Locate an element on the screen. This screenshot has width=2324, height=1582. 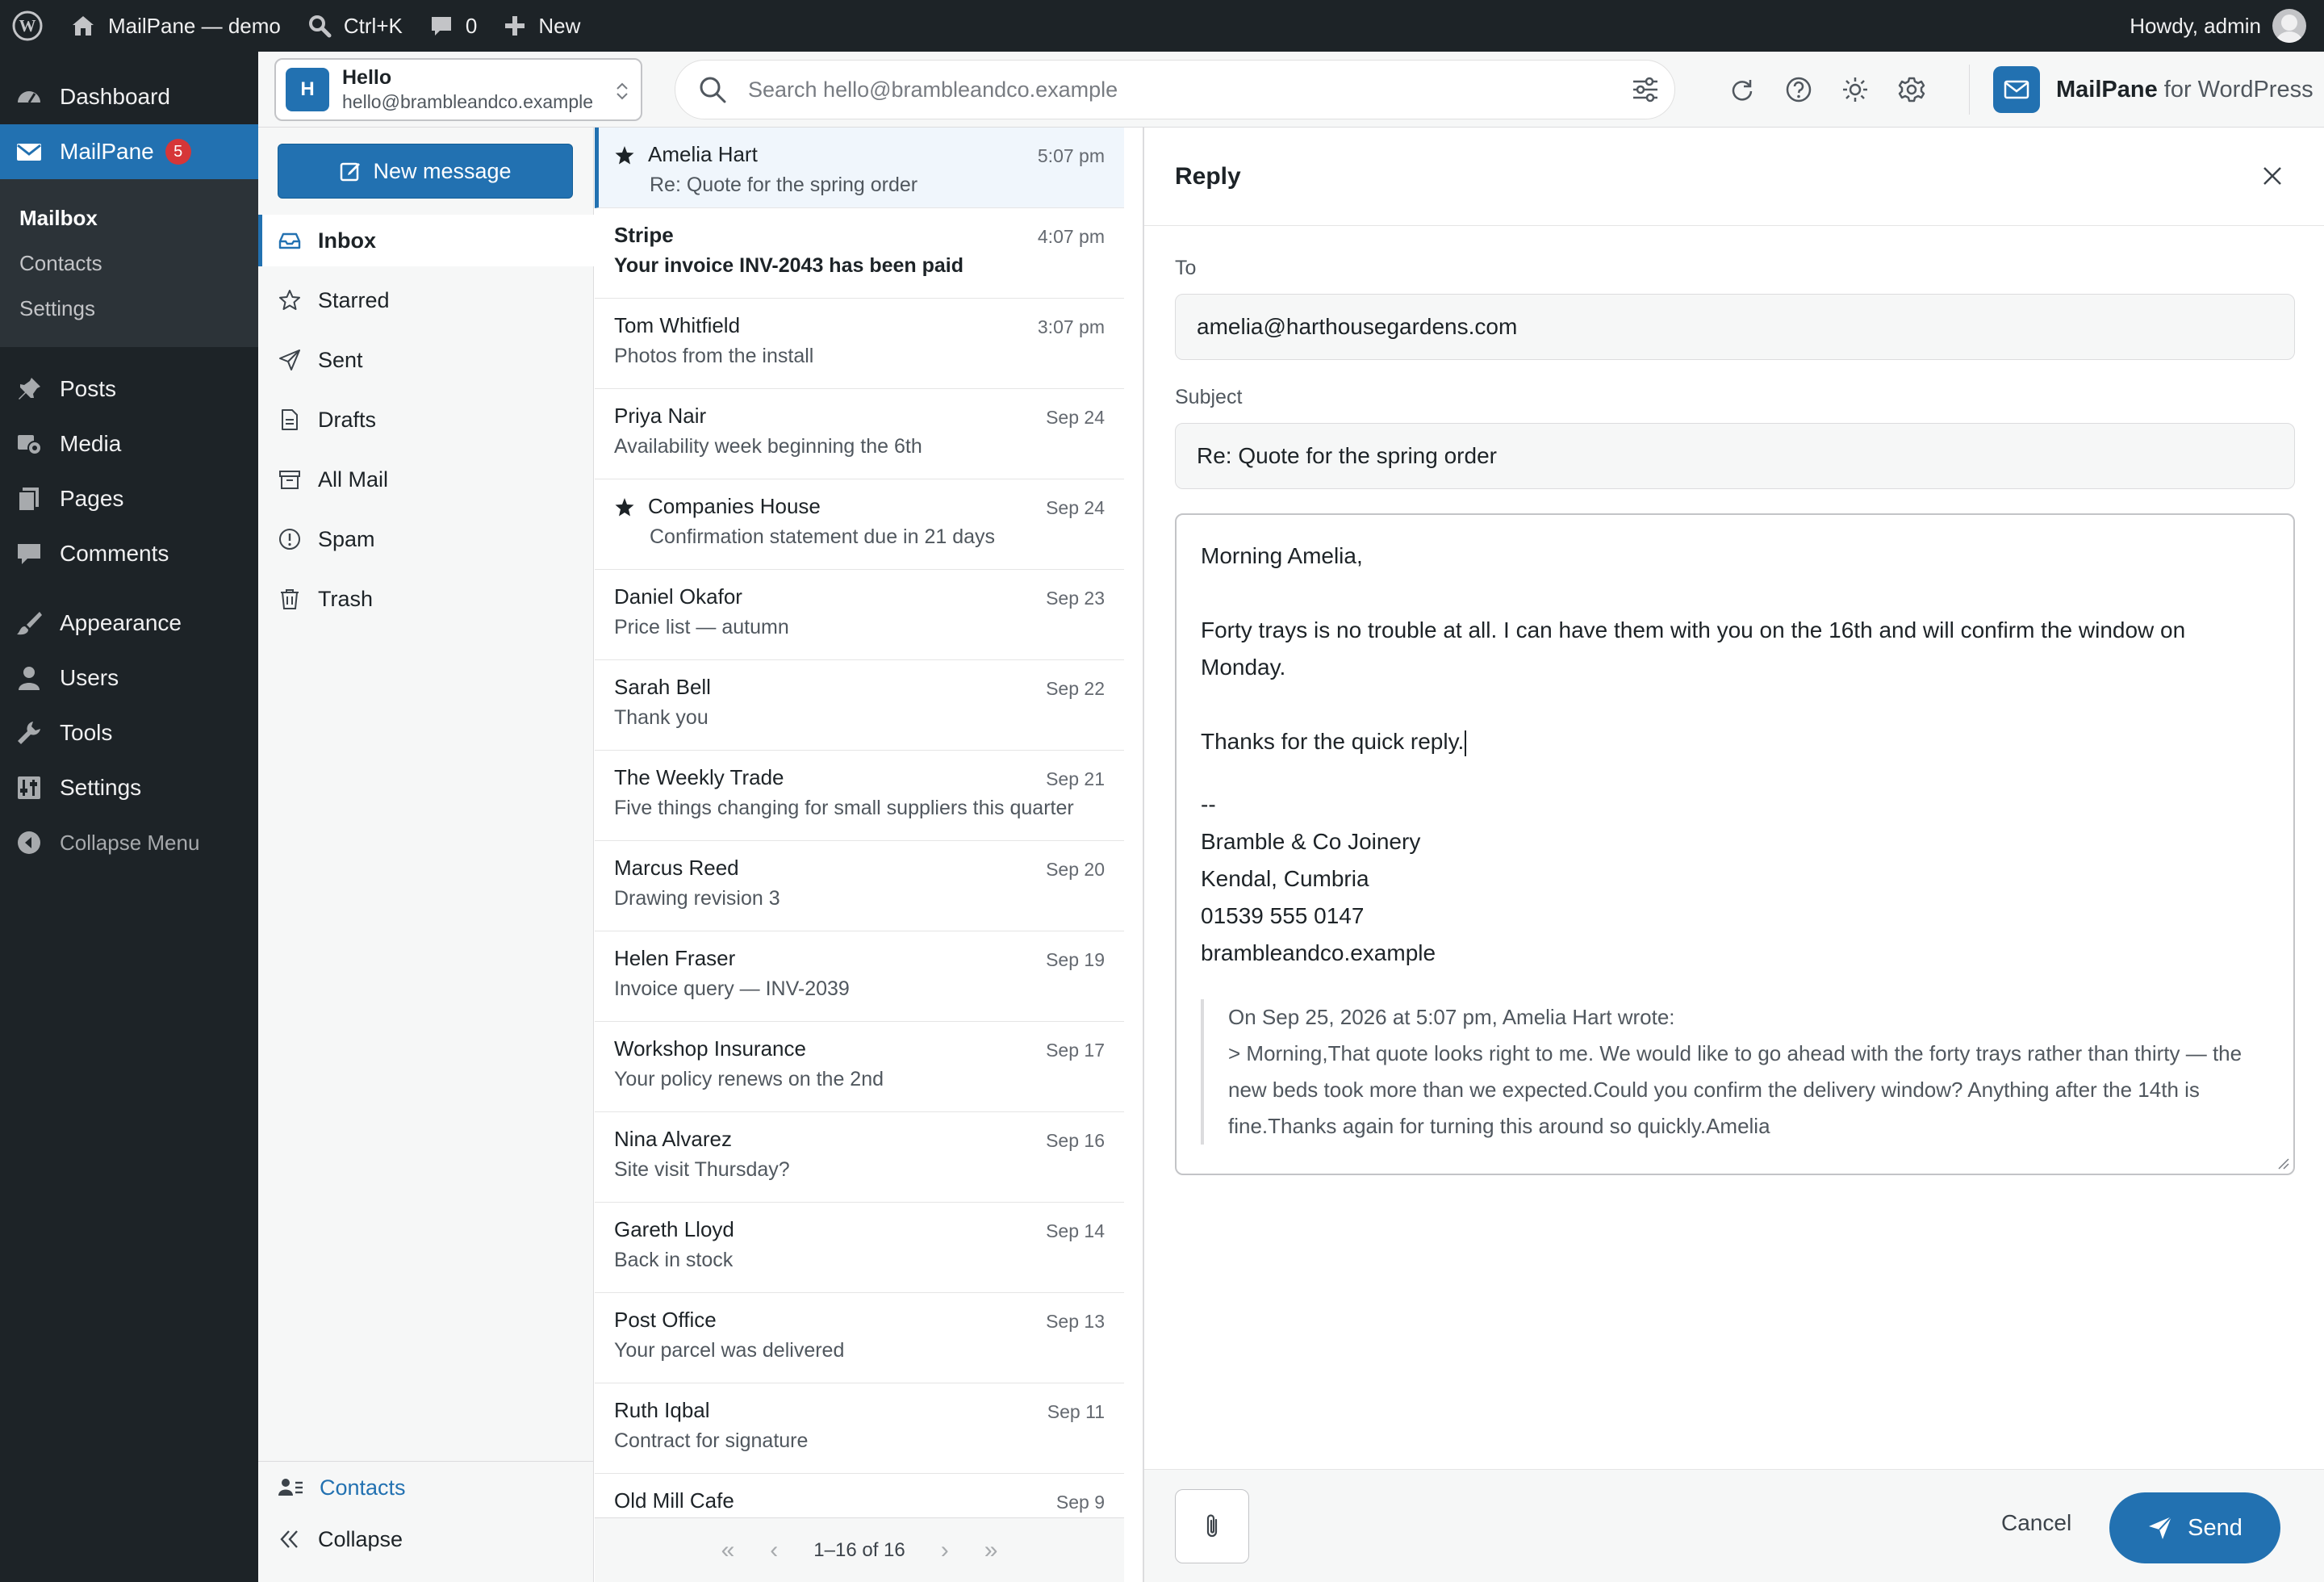
menu-appearance: Appearance is located at coordinates (129, 623).